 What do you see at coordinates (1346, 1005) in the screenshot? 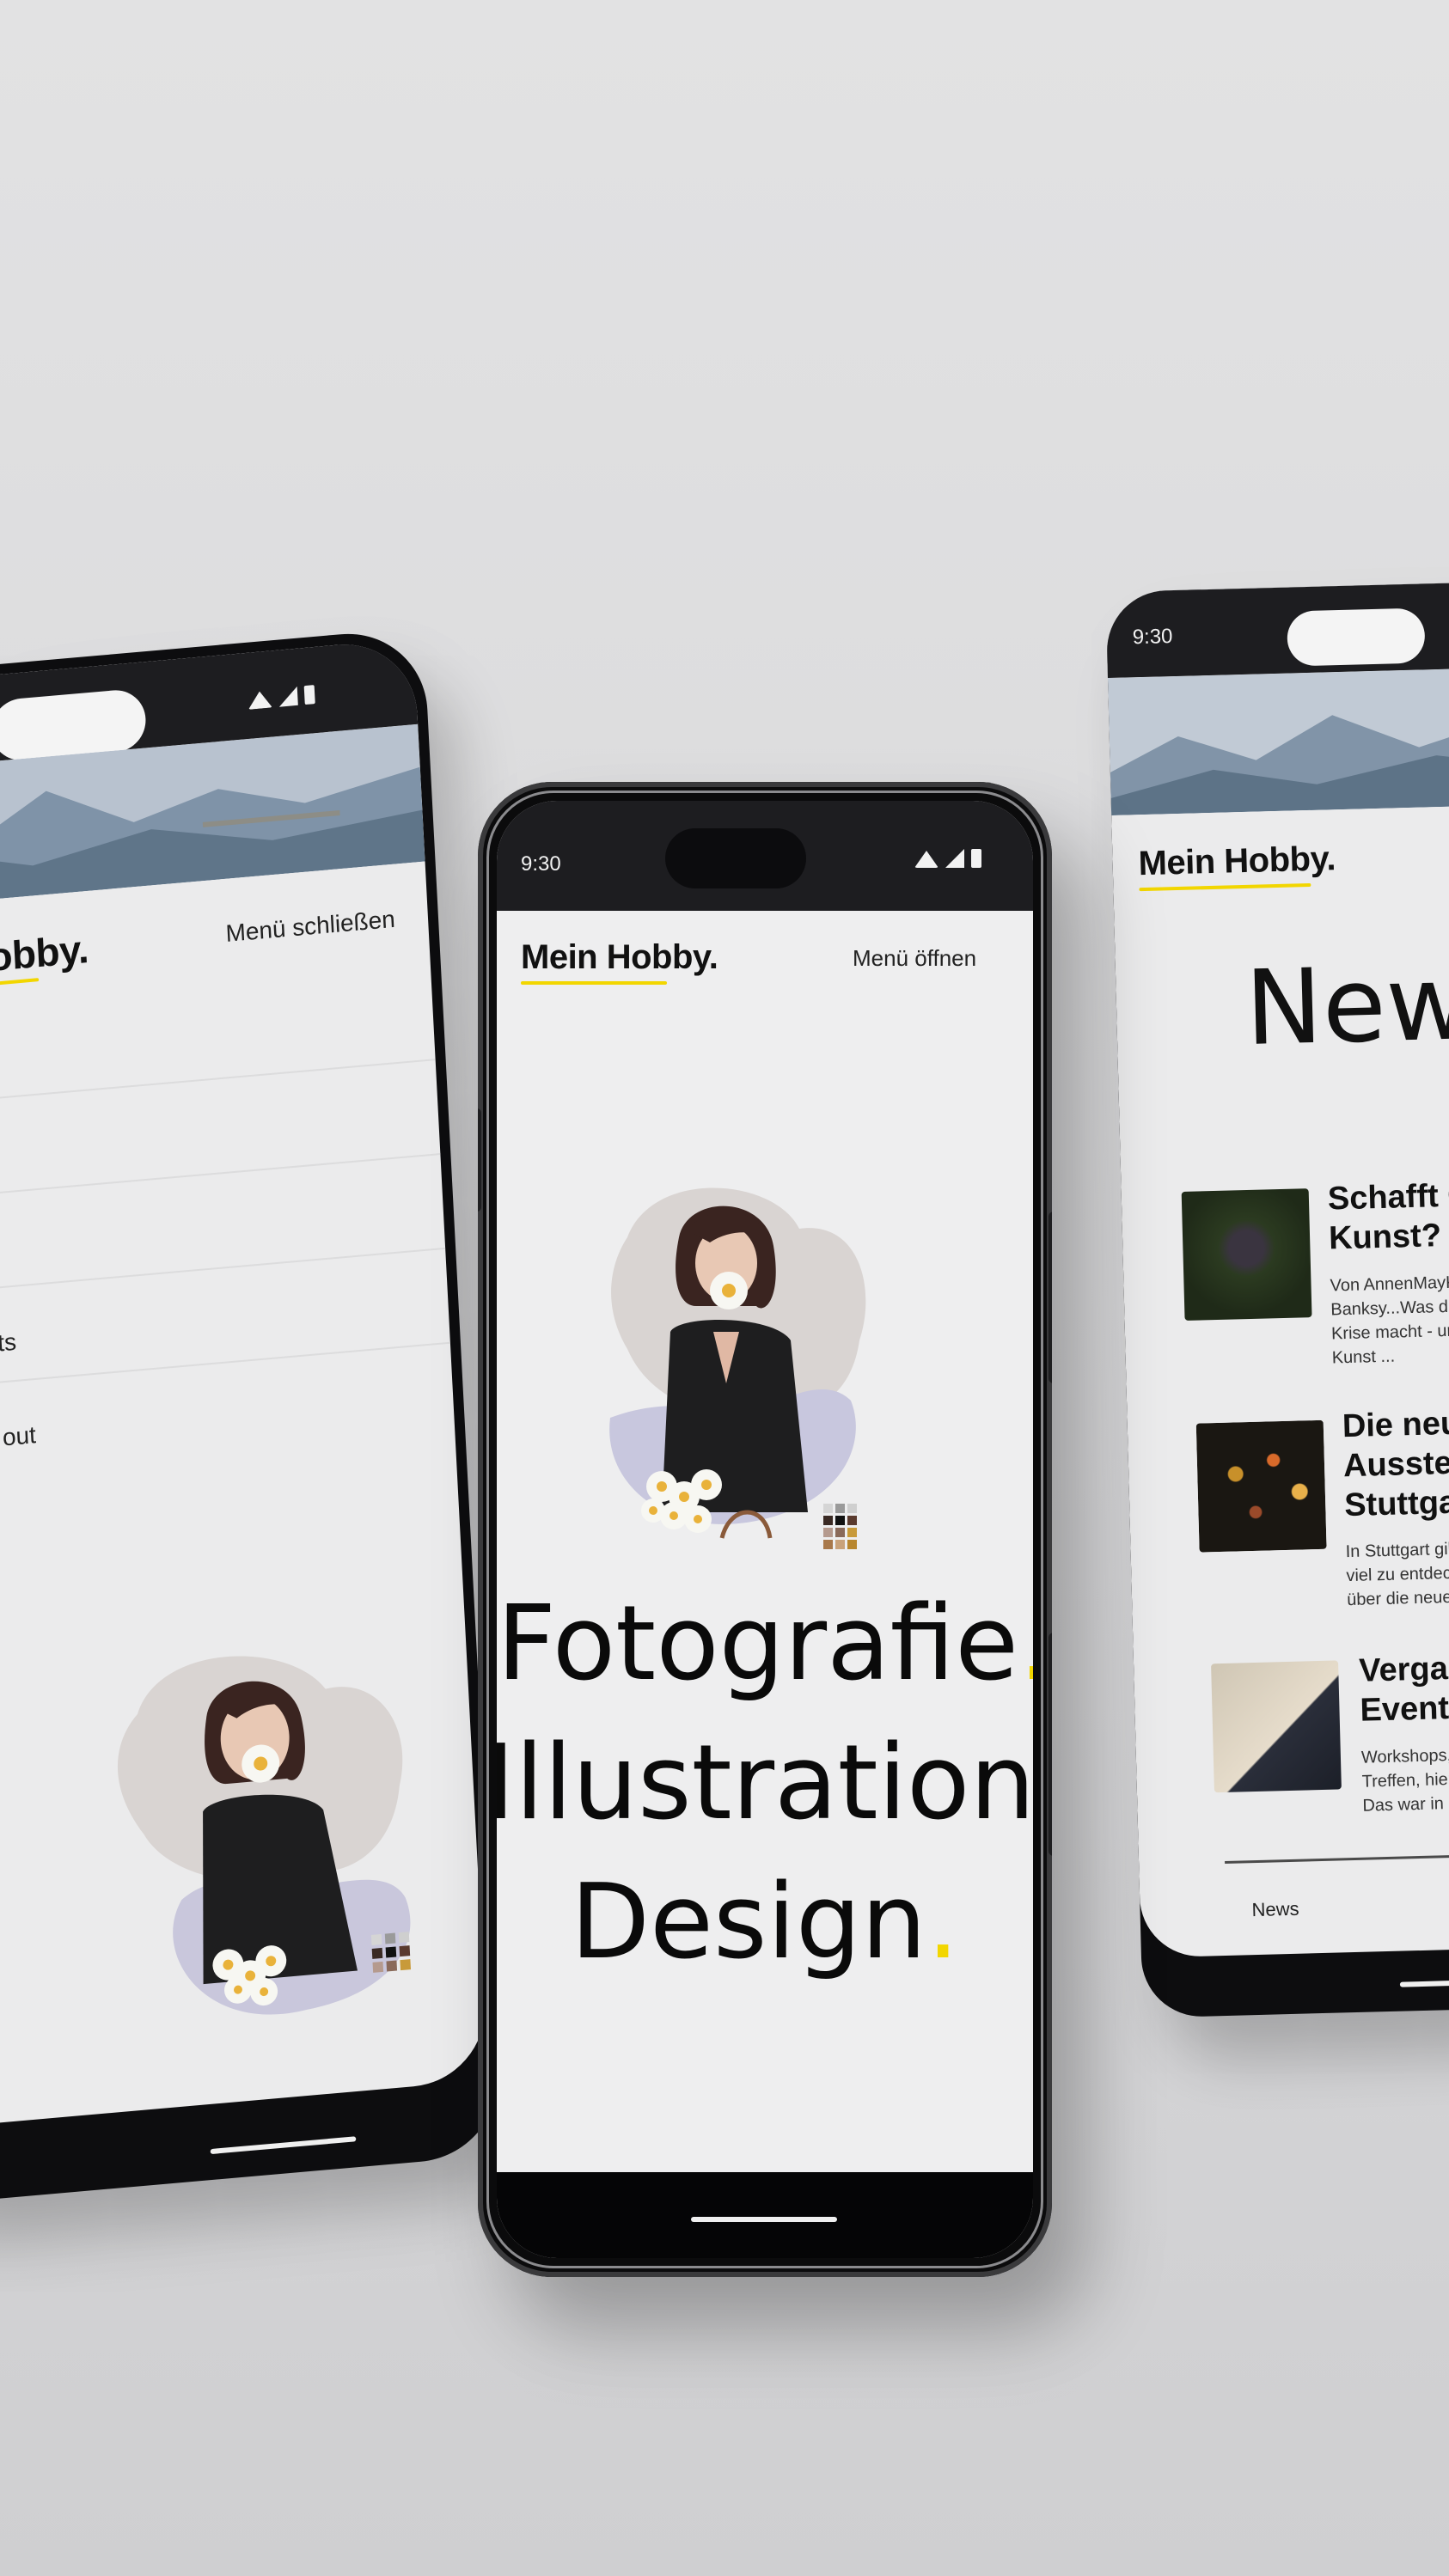
I see `page-title: News` at bounding box center [1346, 1005].